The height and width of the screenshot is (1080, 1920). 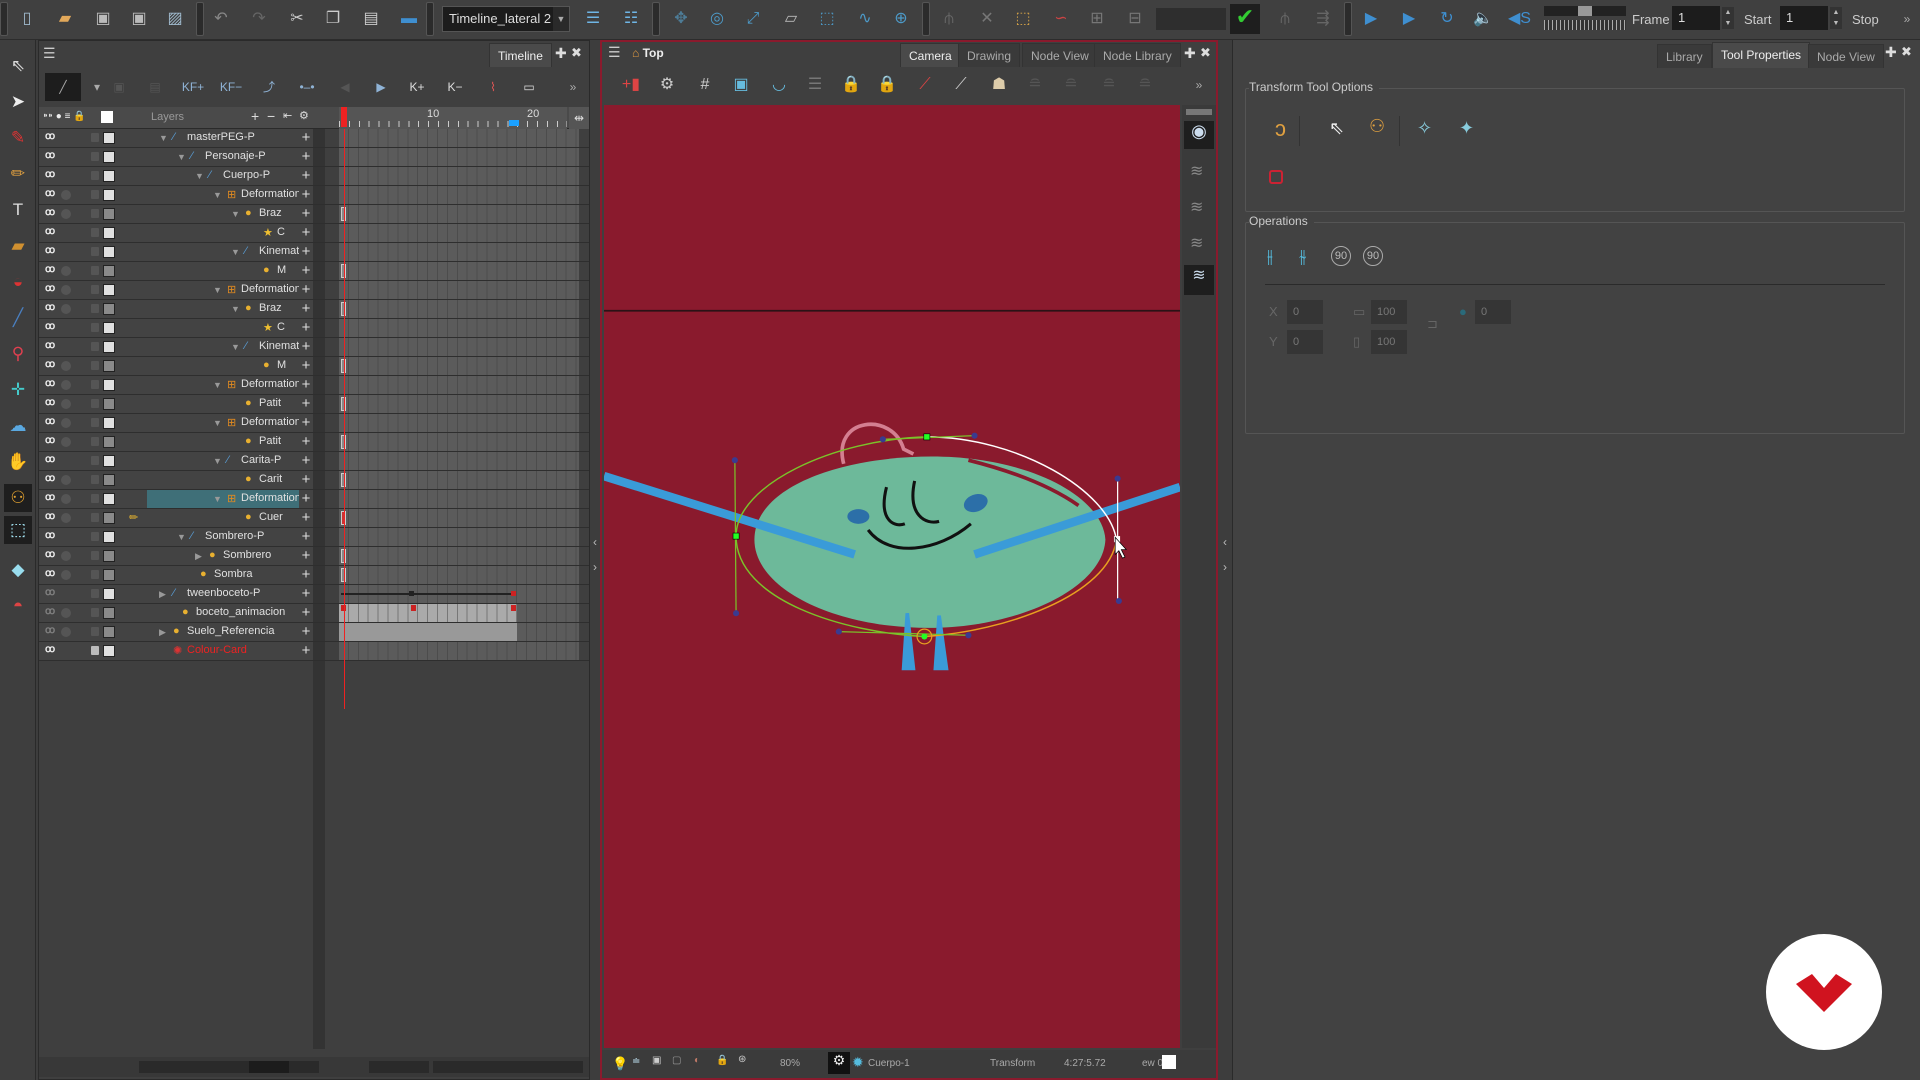 What do you see at coordinates (1336, 128) in the screenshot?
I see `peg-selection-icon: ⇖` at bounding box center [1336, 128].